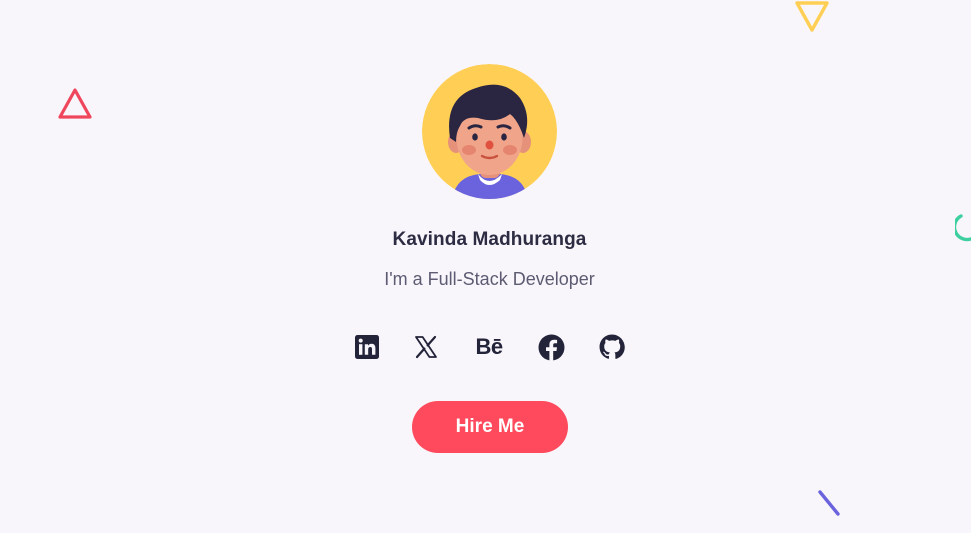 The width and height of the screenshot is (971, 533). I want to click on developer-avatar-illustration, so click(489, 131).